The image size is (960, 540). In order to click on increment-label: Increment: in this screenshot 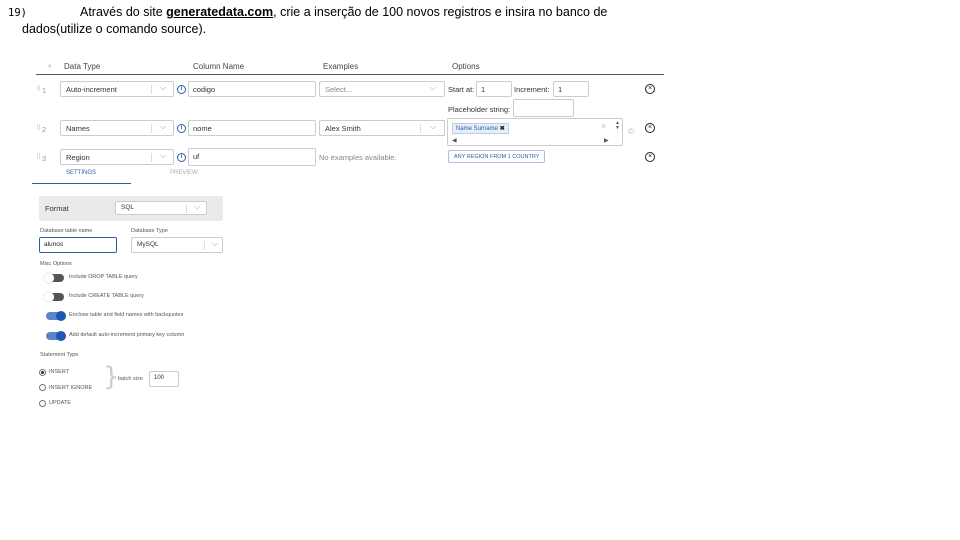, I will do `click(532, 89)`.